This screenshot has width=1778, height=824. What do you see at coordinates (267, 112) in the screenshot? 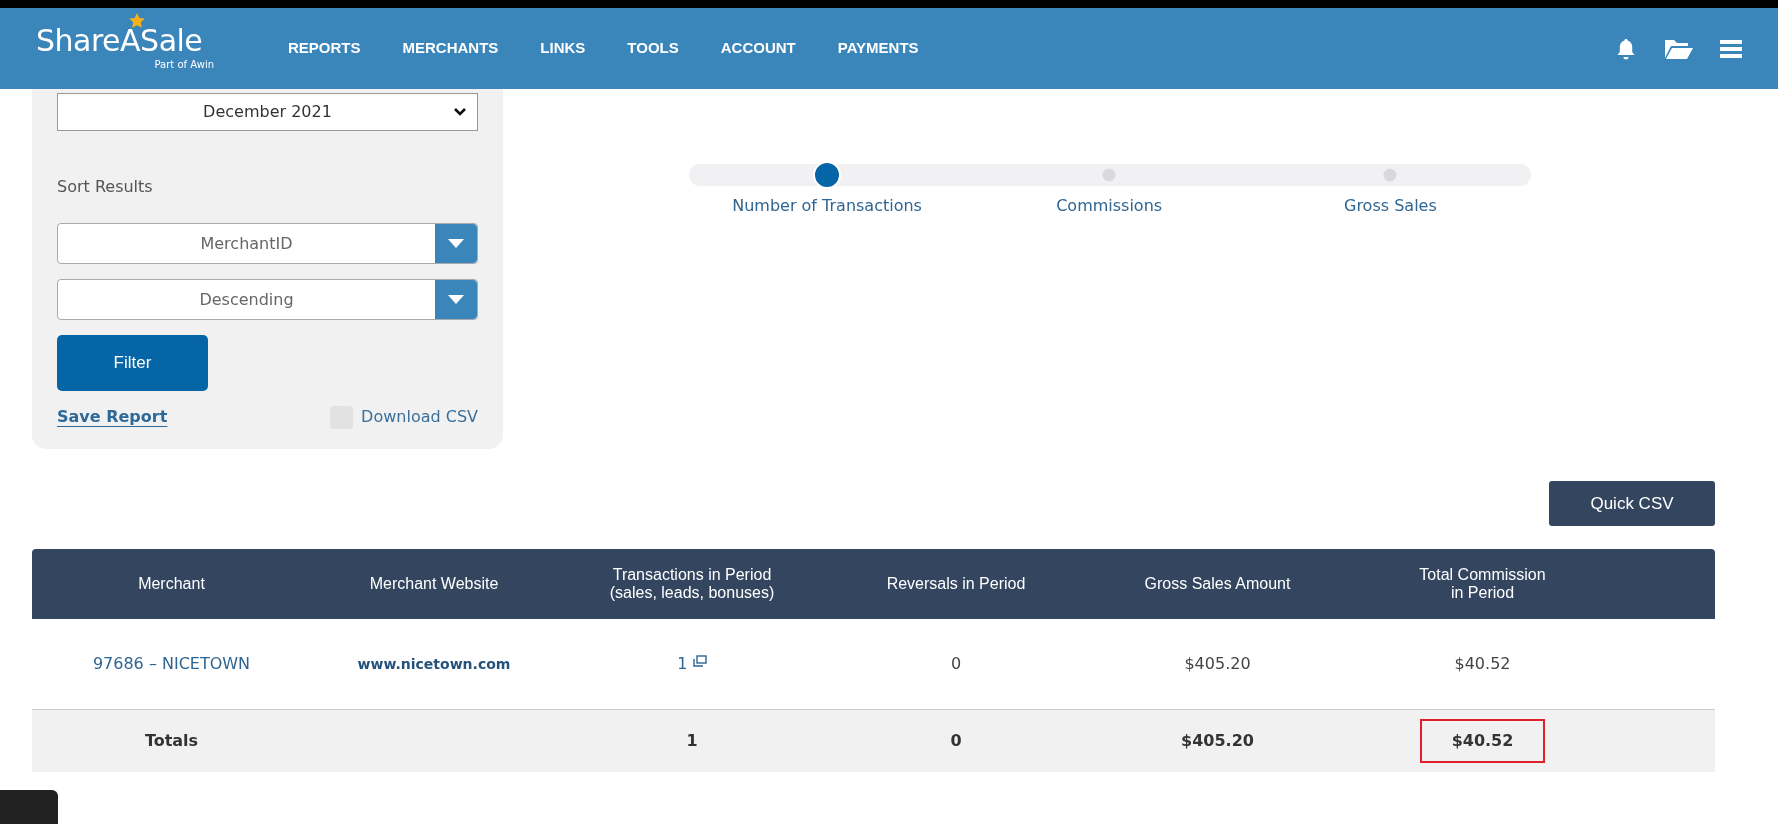
I see `period-select: December 2021` at bounding box center [267, 112].